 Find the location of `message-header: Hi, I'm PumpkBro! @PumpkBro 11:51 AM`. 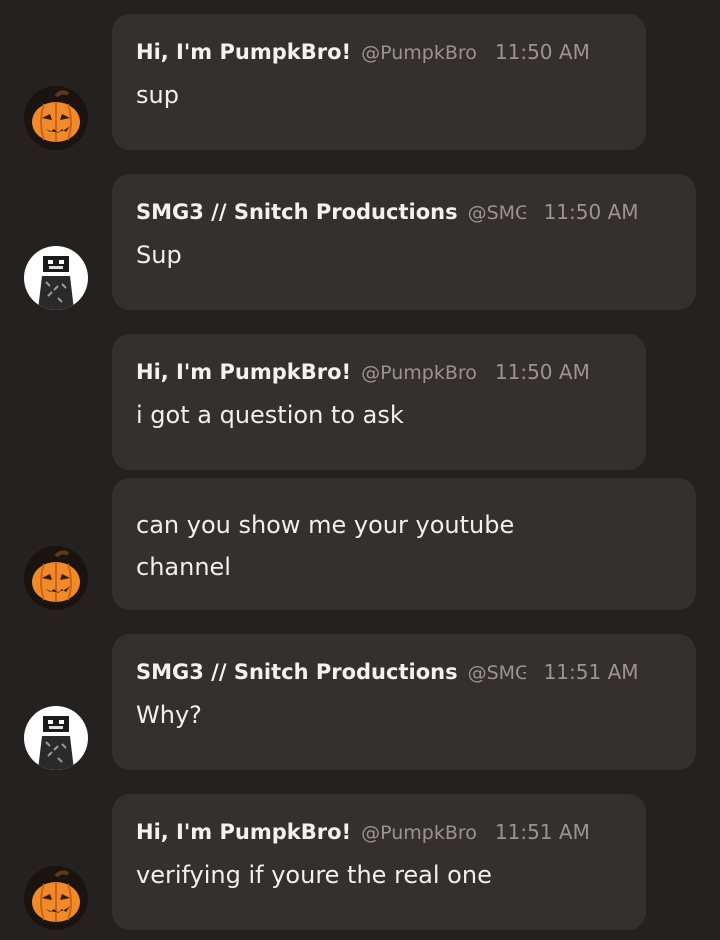

message-header: Hi, I'm PumpkBro! @PumpkBro 11:51 AM is located at coordinates (379, 836).